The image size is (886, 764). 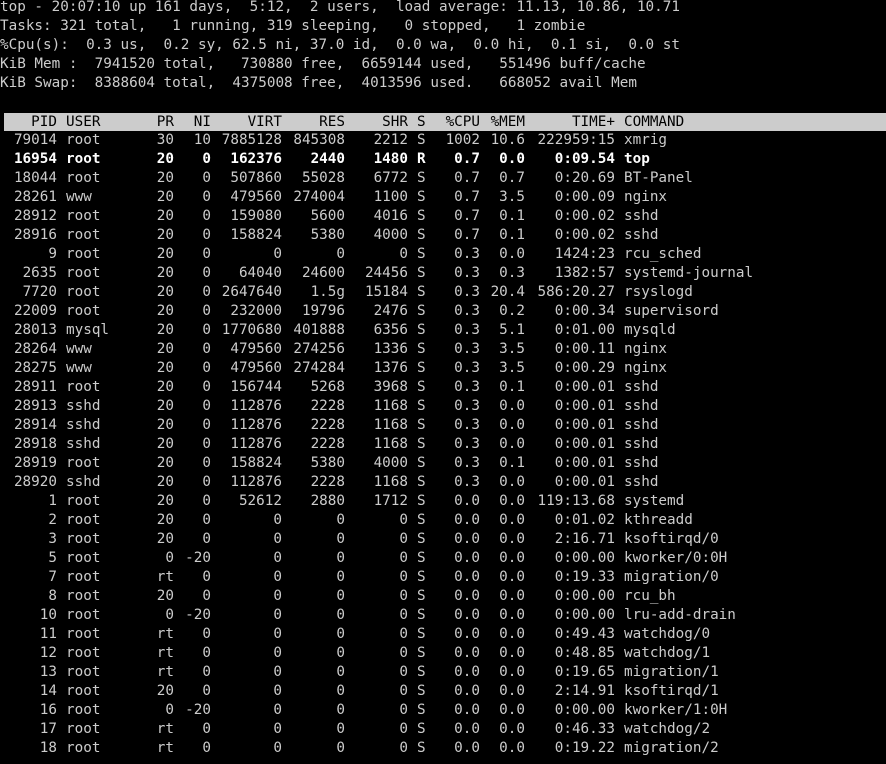 What do you see at coordinates (443, 634) in the screenshot?
I see `process-row: 11 root rt 0 0 0 0 S 0.0 0.0 0:49.43 watchdog/0` at bounding box center [443, 634].